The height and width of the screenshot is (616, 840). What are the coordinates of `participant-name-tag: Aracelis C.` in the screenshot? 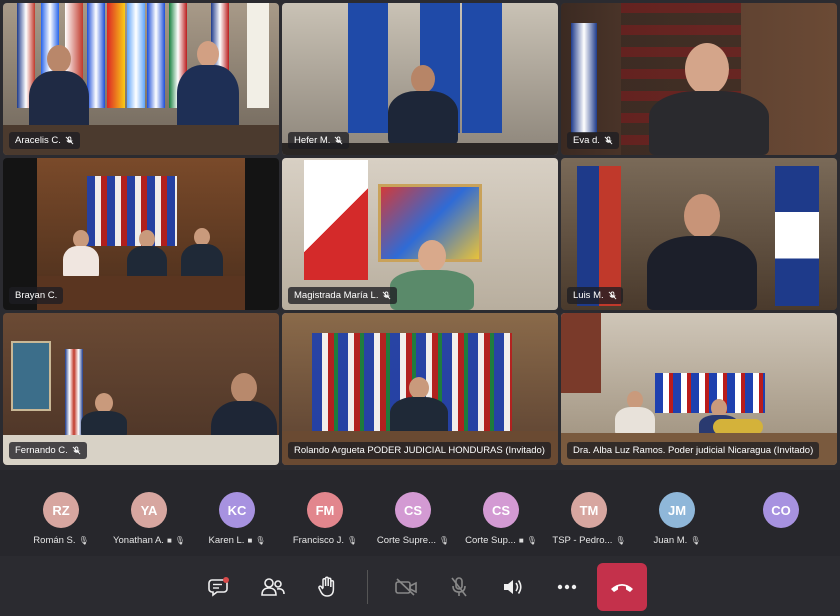 It's located at (44, 140).